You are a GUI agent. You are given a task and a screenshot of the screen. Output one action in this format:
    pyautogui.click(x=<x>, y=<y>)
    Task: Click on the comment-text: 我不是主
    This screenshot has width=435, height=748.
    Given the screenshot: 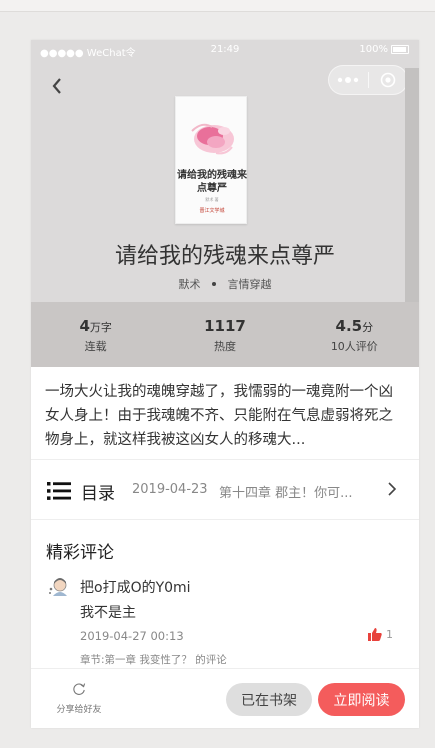 What is the action you would take?
    pyautogui.click(x=108, y=613)
    